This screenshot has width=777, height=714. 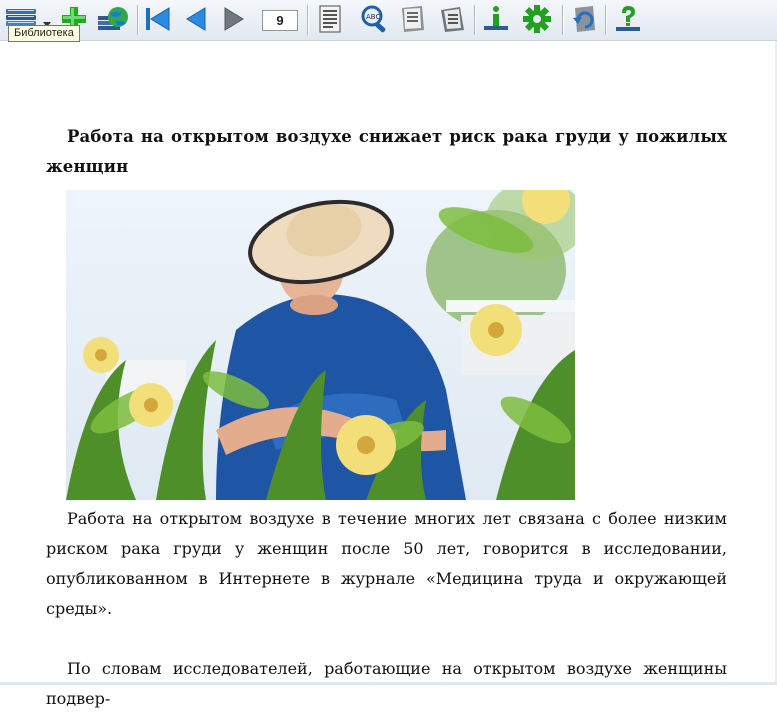 I want to click on gear-icon, so click(x=537, y=19).